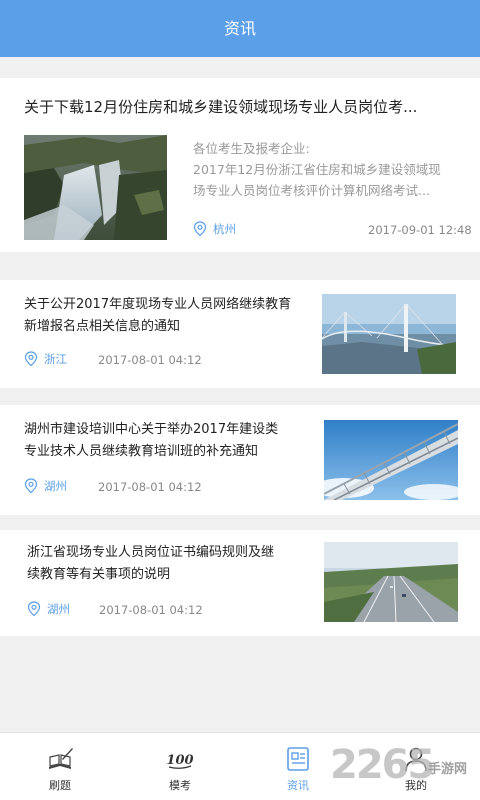 This screenshot has height=800, width=480. I want to click on tab-label: 模考, so click(180, 785).